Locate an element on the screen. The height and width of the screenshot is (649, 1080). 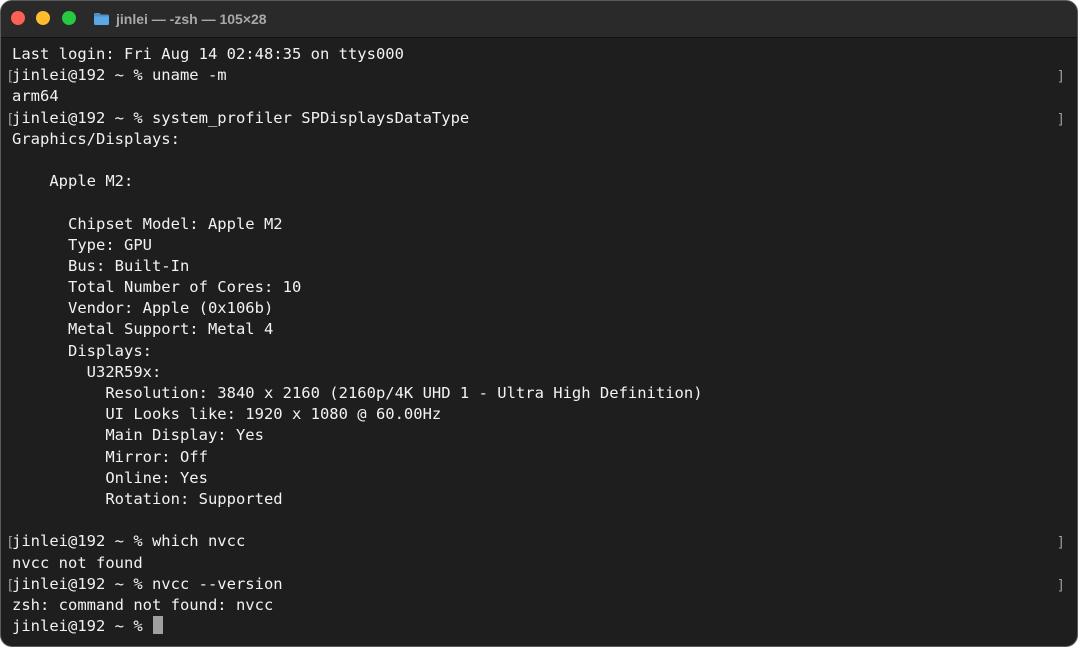
folder-icon is located at coordinates (101, 19).